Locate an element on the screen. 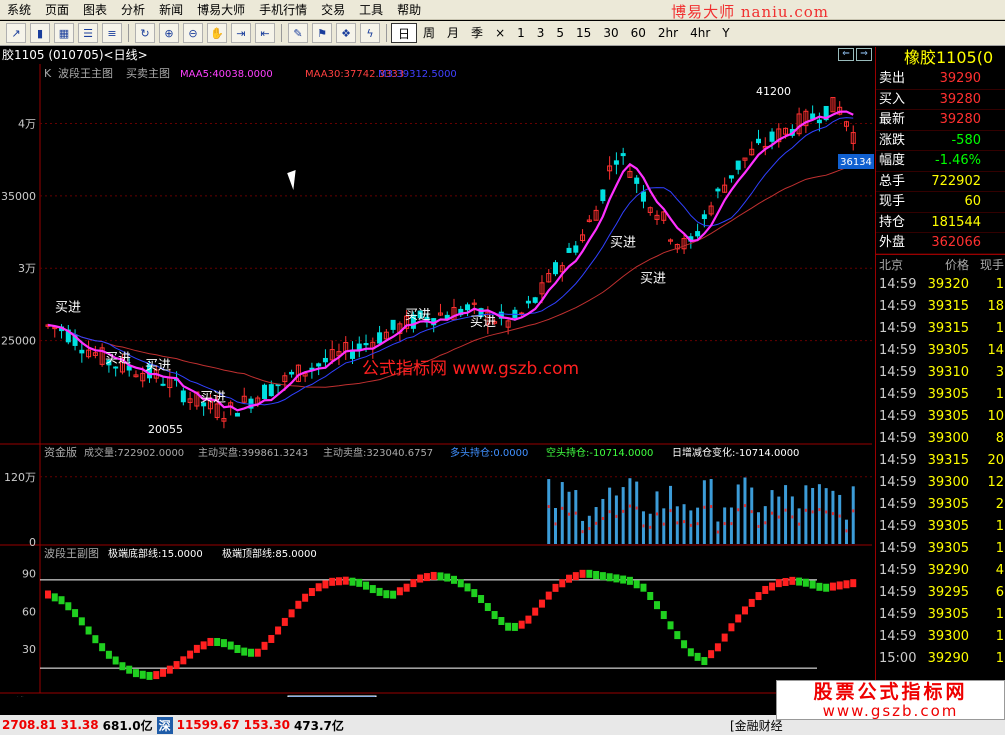 The width and height of the screenshot is (1005, 735). line-chart-icon: ↗ is located at coordinates (16, 33).